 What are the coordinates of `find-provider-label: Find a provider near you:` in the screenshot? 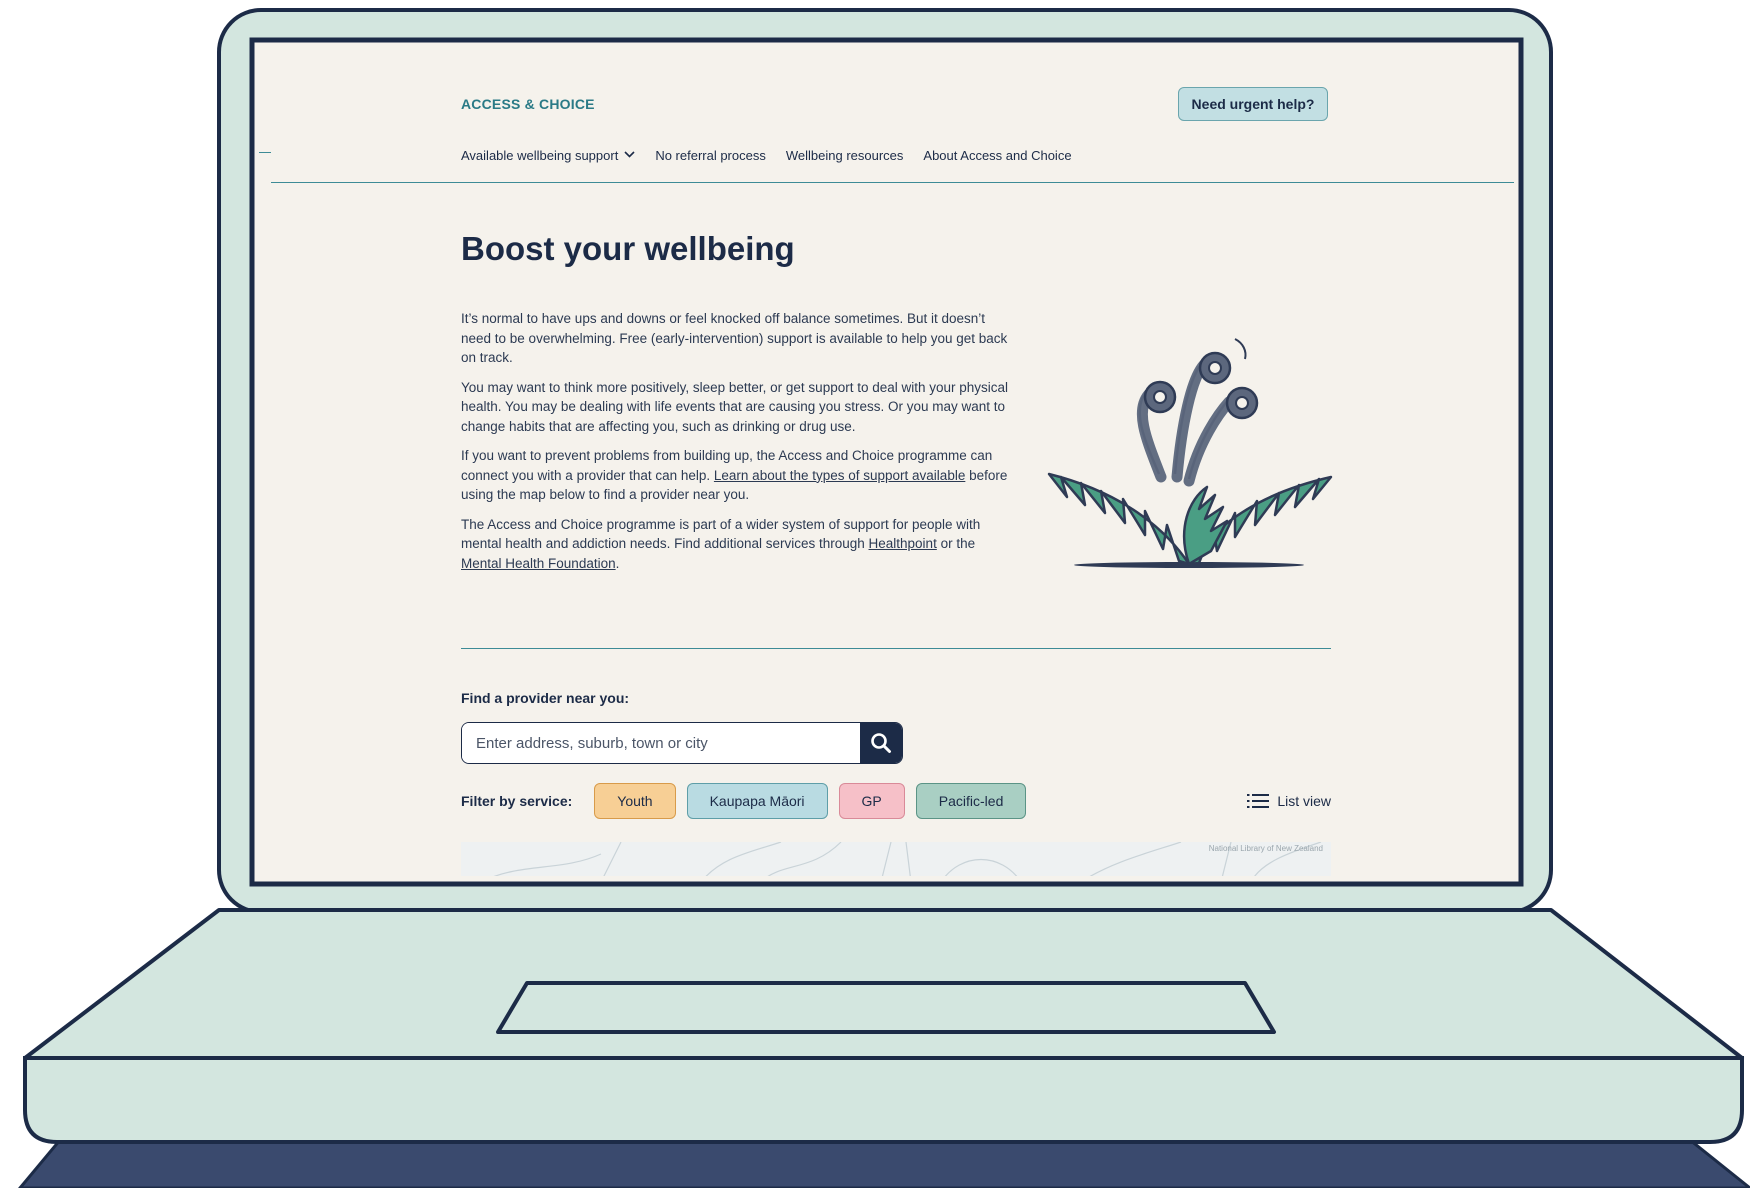 It's located at (545, 698).